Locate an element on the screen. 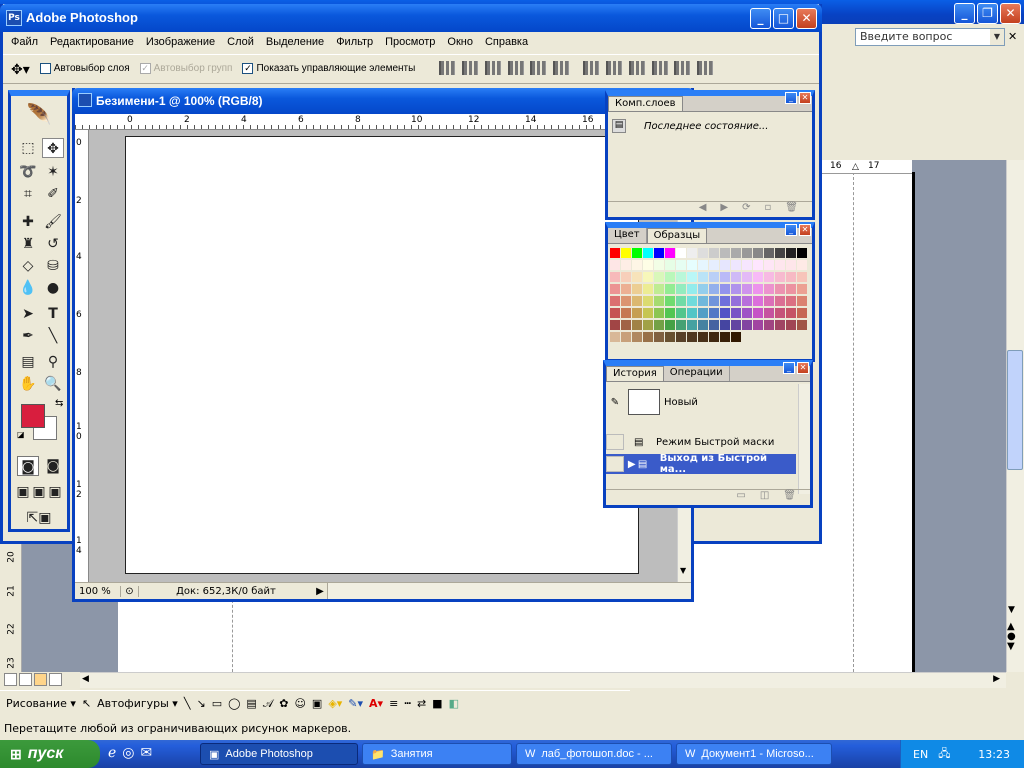  web-view-button is located at coordinates (25, 679).